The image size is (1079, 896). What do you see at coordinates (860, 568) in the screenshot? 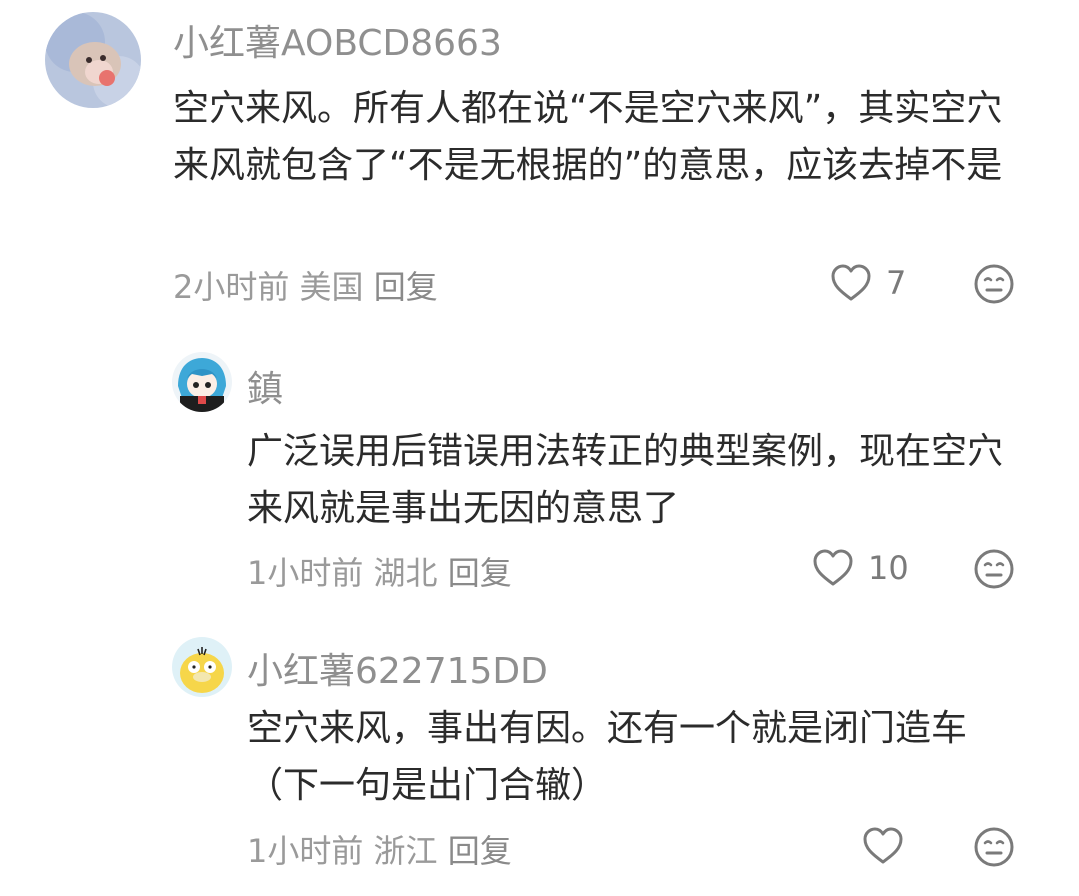
I see `like-button: 10` at bounding box center [860, 568].